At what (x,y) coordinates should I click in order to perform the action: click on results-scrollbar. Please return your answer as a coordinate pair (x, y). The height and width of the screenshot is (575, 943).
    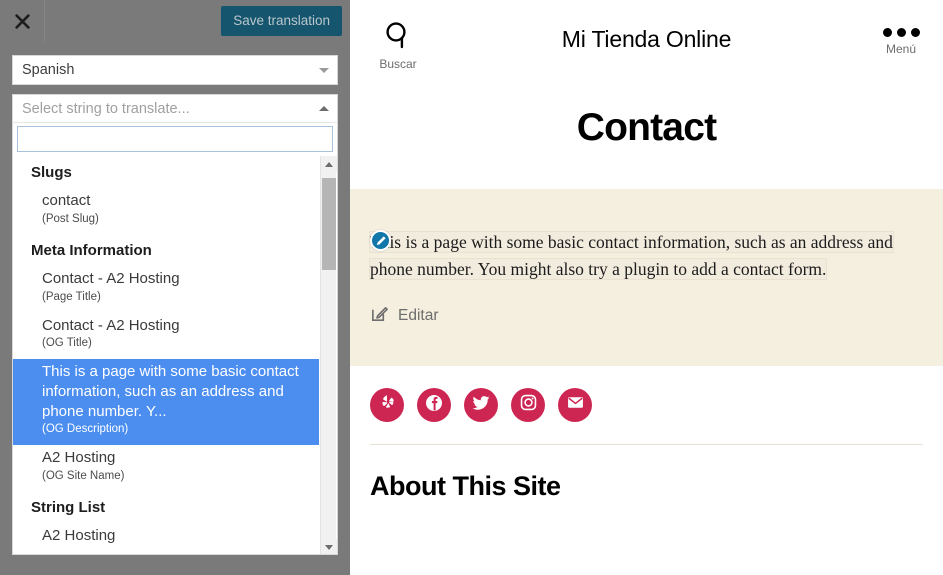
    Looking at the image, I should click on (328, 355).